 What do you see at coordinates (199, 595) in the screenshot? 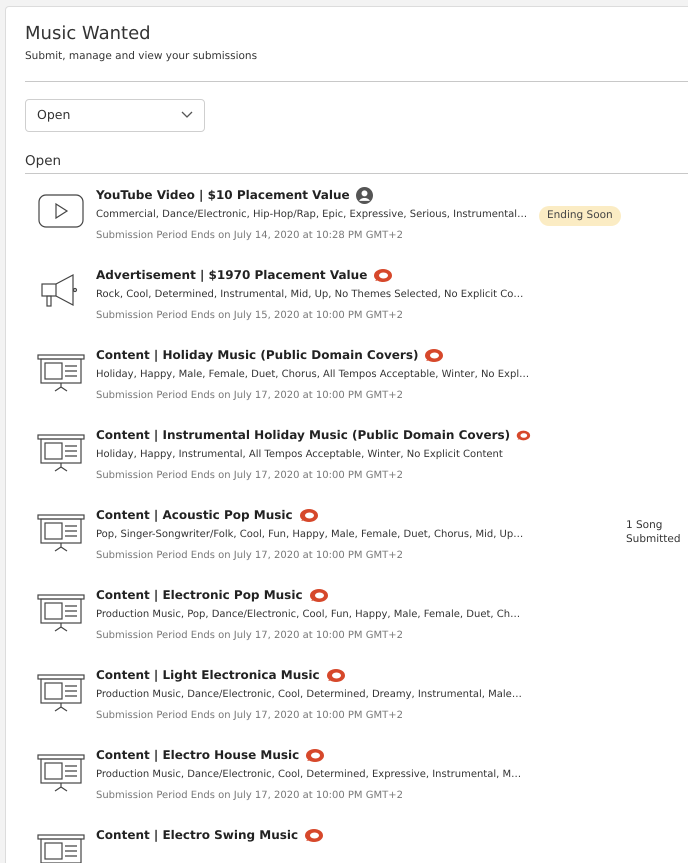
I see `request-title: Content | Electronic Pop Music` at bounding box center [199, 595].